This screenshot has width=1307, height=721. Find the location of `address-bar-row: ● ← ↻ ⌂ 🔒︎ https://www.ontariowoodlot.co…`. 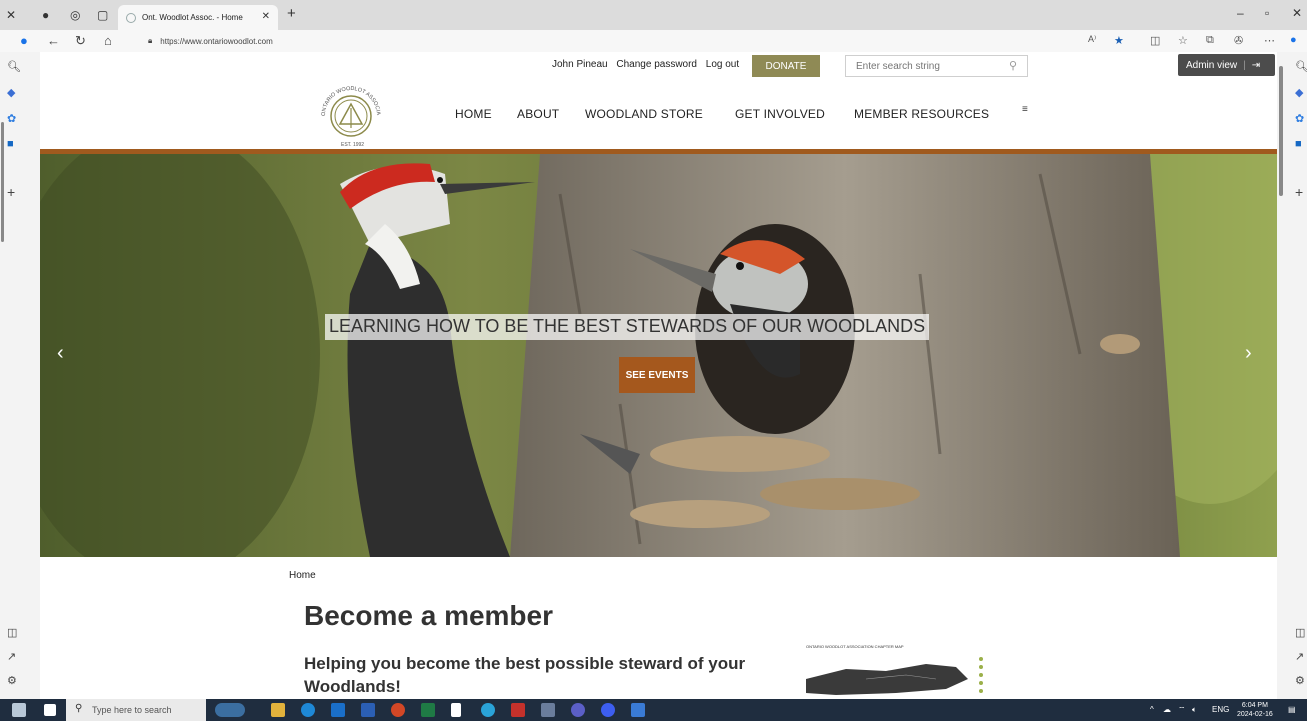

address-bar-row: ● ← ↻ ⌂ 🔒︎ https://www.ontariowoodlot.co… is located at coordinates (653, 41).